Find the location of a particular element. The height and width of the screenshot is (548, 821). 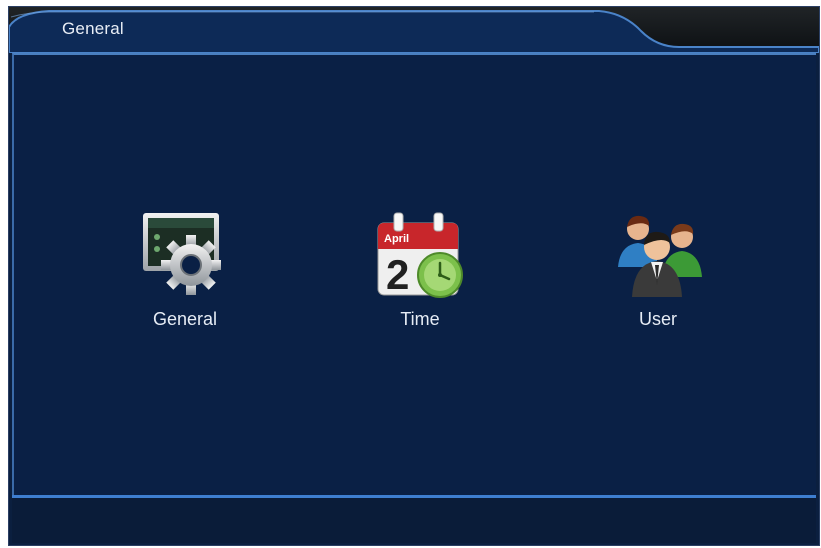

calendar-day: 2 is located at coordinates (397, 274).